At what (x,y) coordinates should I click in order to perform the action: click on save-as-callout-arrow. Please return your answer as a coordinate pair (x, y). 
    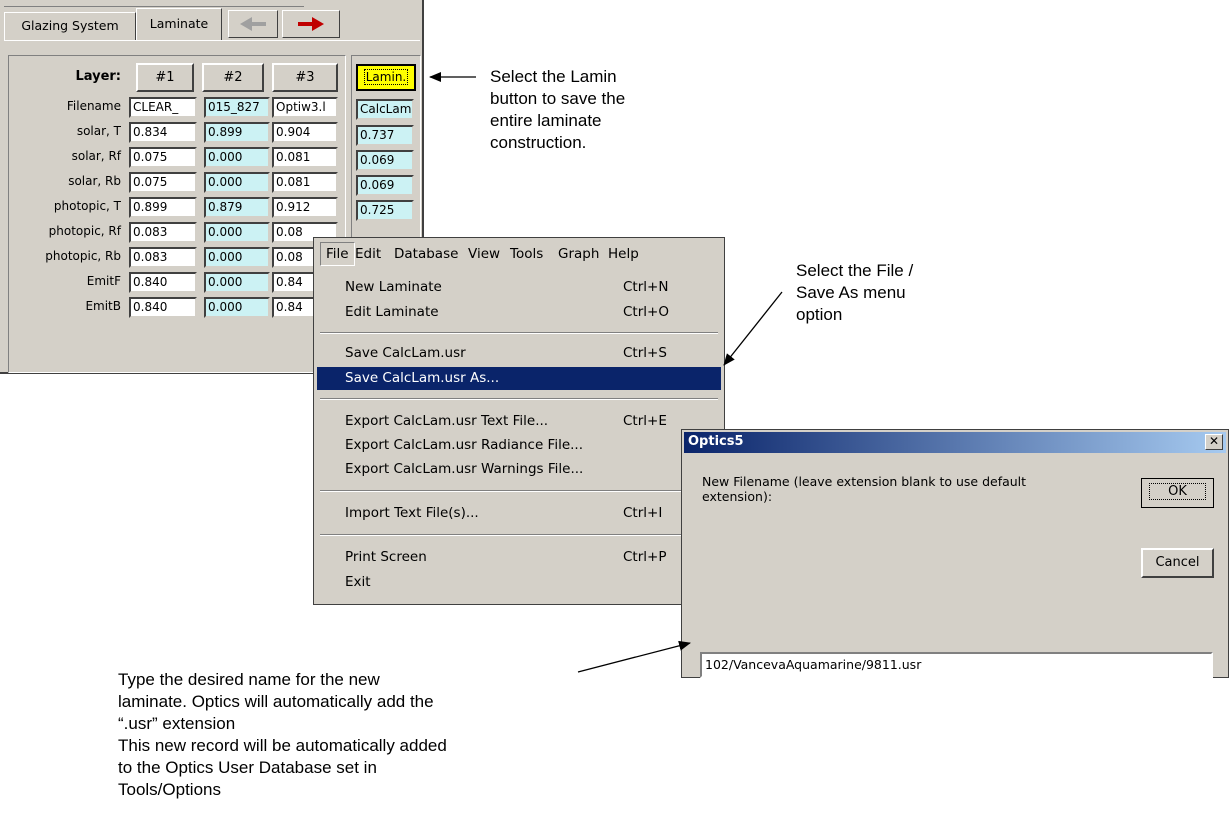
    Looking at the image, I should click on (753, 328).